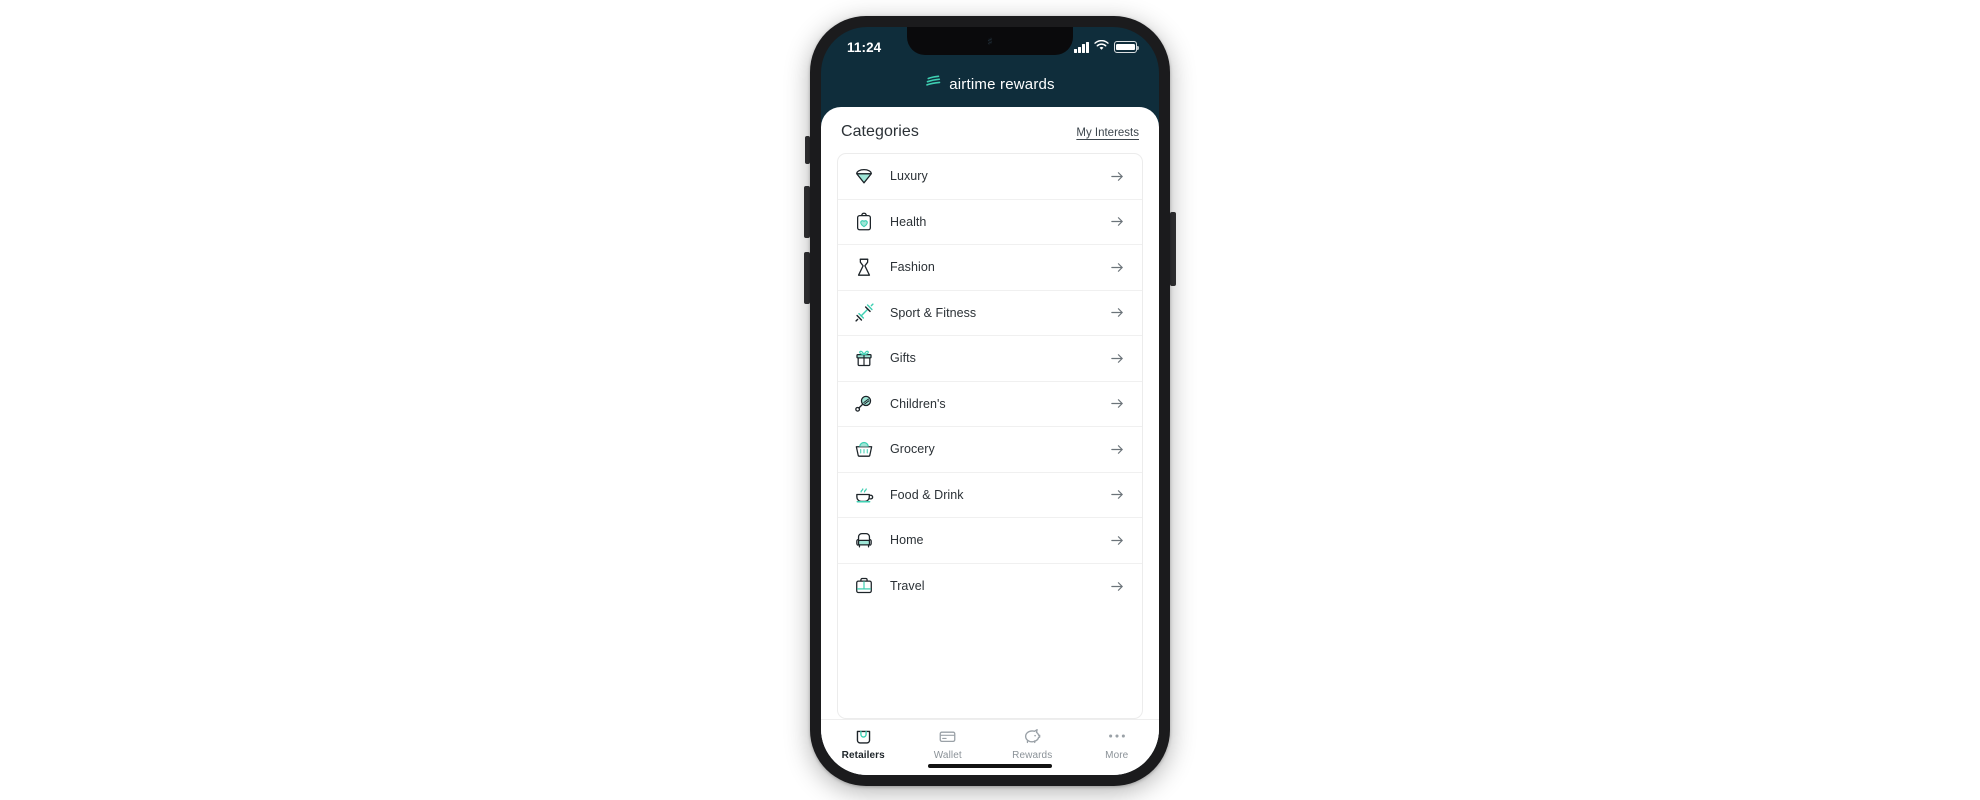 Image resolution: width=1980 pixels, height=800 pixels. I want to click on tab-label: Retailers, so click(863, 755).